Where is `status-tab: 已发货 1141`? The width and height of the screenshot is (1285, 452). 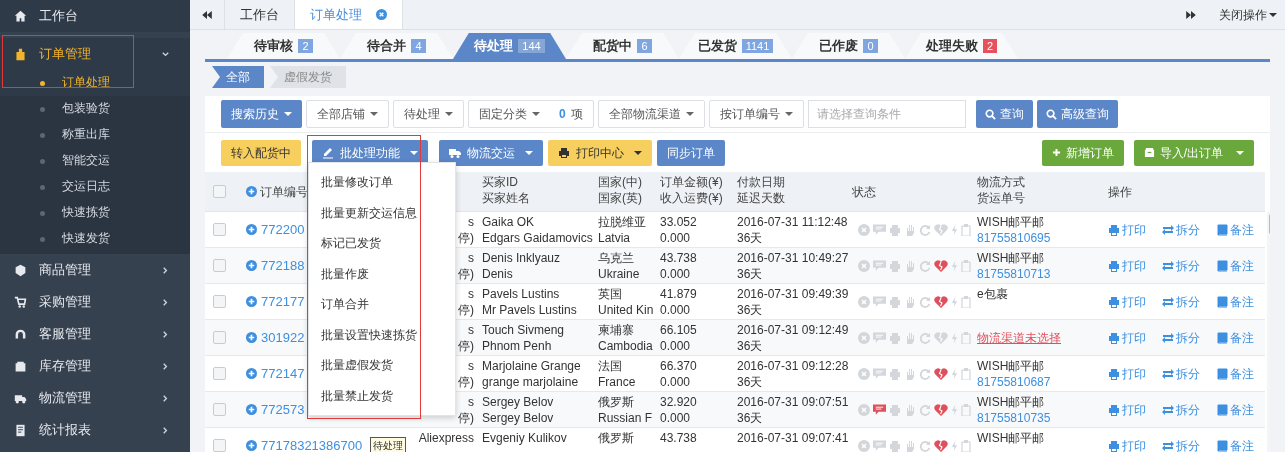
status-tab: 已发货 1141 is located at coordinates (735, 46).